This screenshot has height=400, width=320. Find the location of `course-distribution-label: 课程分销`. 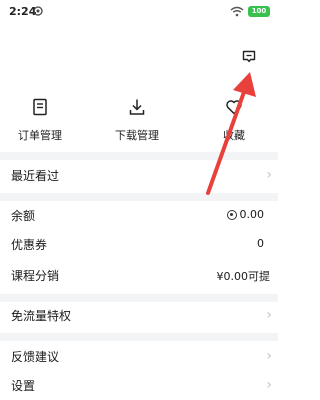

course-distribution-label: 课程分销 is located at coordinates (35, 276).